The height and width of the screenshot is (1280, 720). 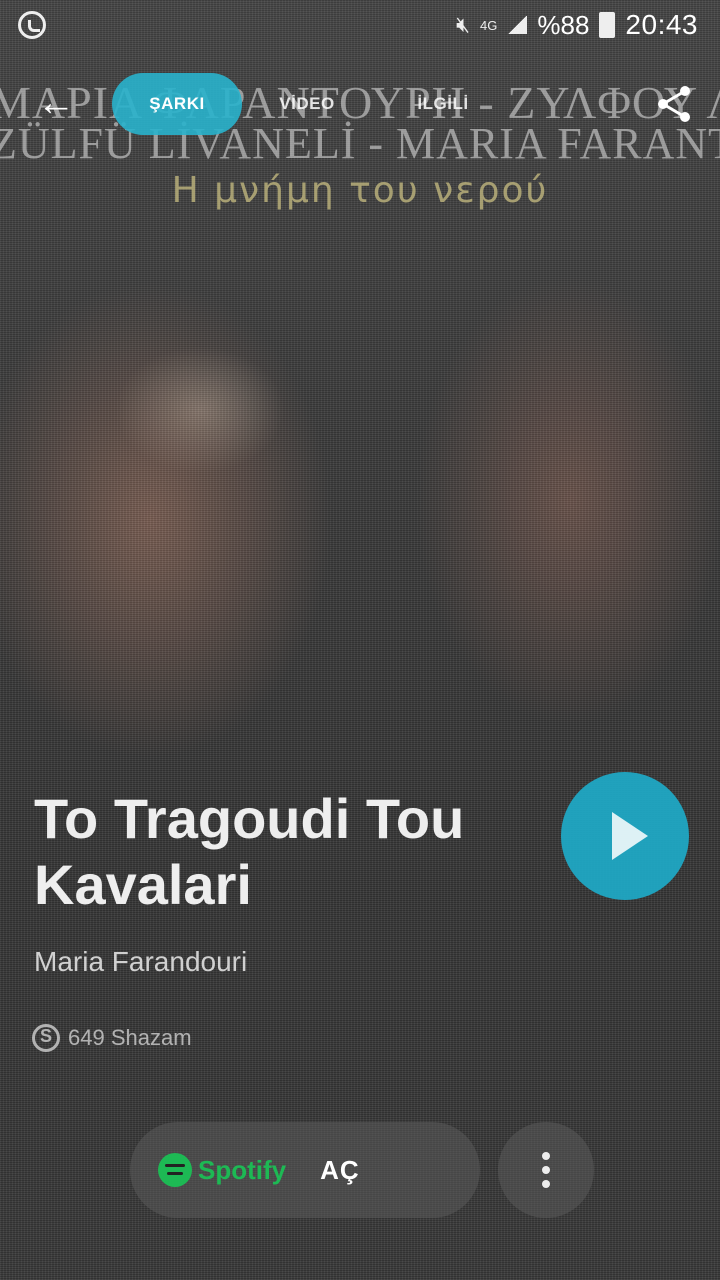 I want to click on artist-name: Maria Farandouri, so click(x=140, y=962).